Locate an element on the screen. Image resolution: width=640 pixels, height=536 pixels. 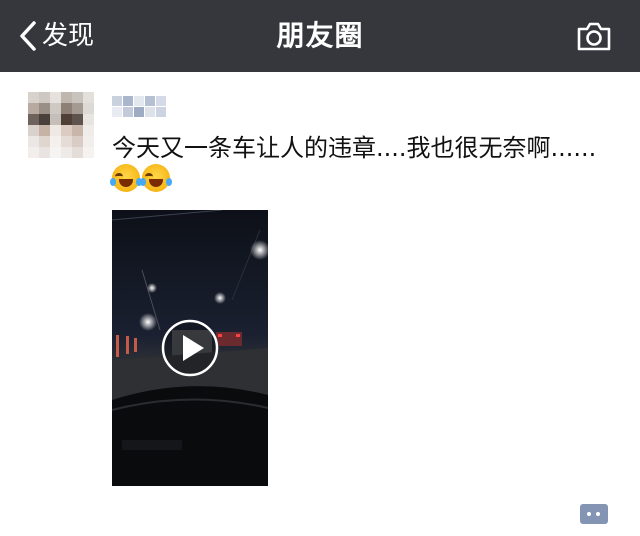
video-thumbnail is located at coordinates (190, 348).